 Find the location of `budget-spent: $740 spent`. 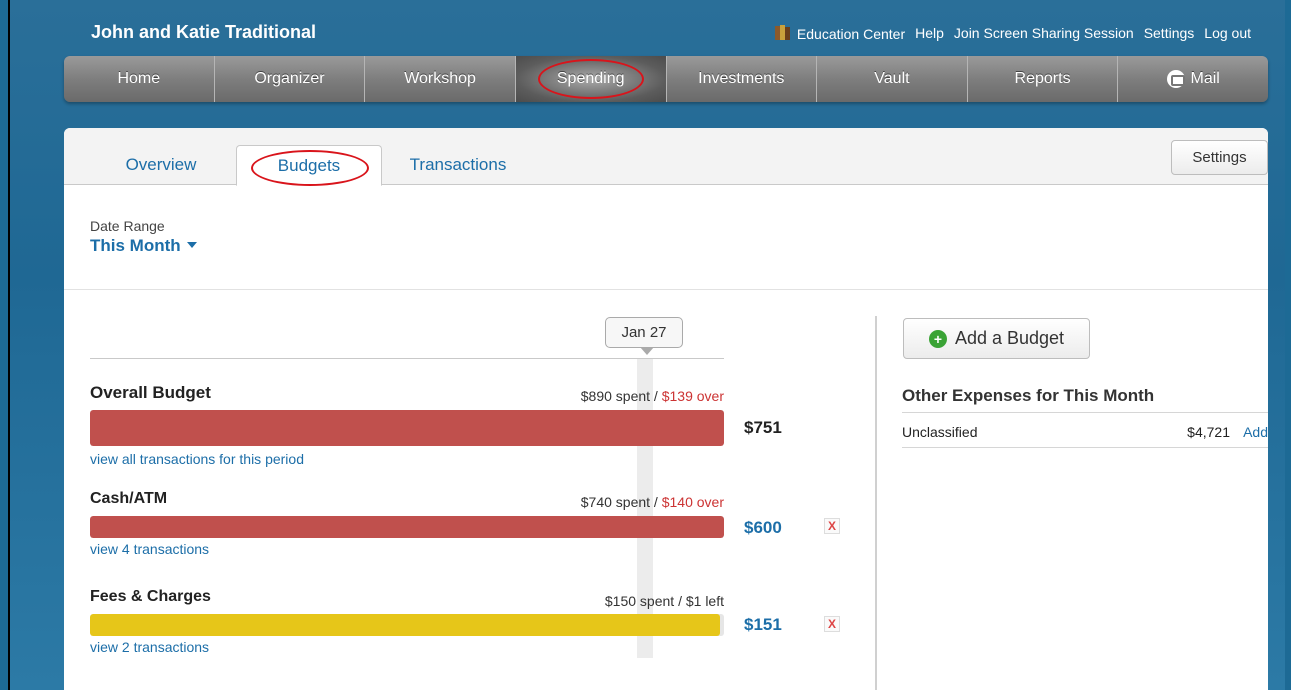

budget-spent: $740 spent is located at coordinates (615, 502).